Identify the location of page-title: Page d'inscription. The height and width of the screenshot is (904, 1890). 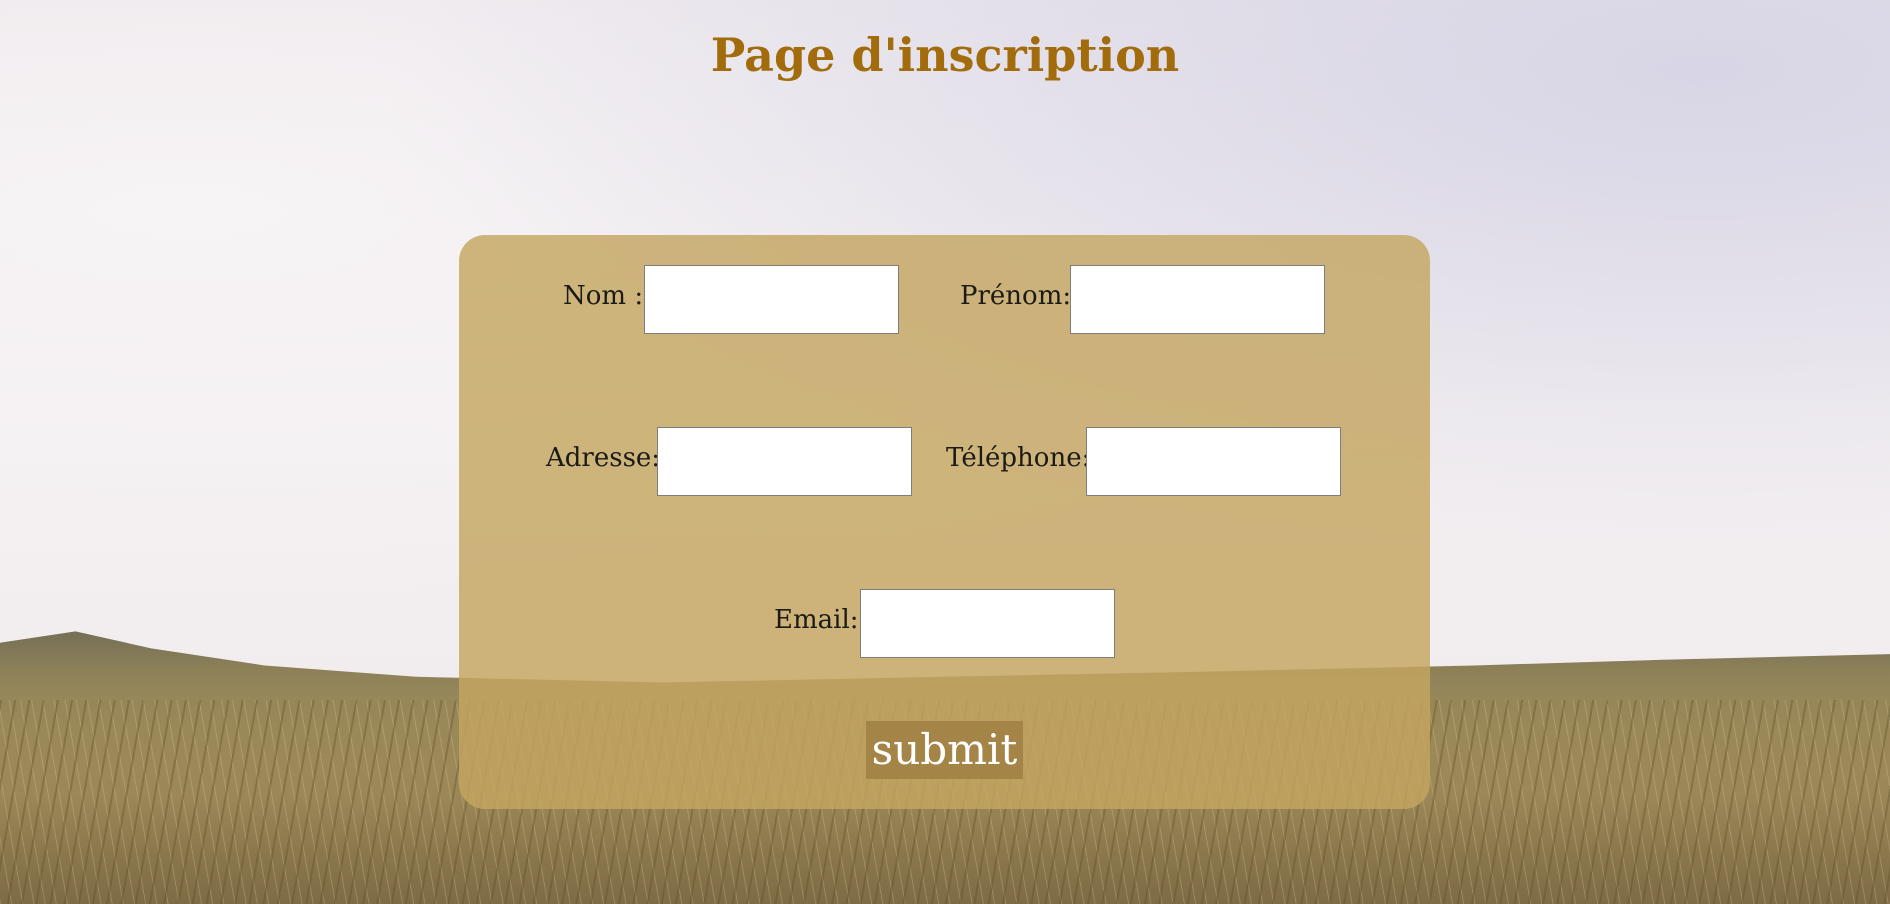
(945, 55).